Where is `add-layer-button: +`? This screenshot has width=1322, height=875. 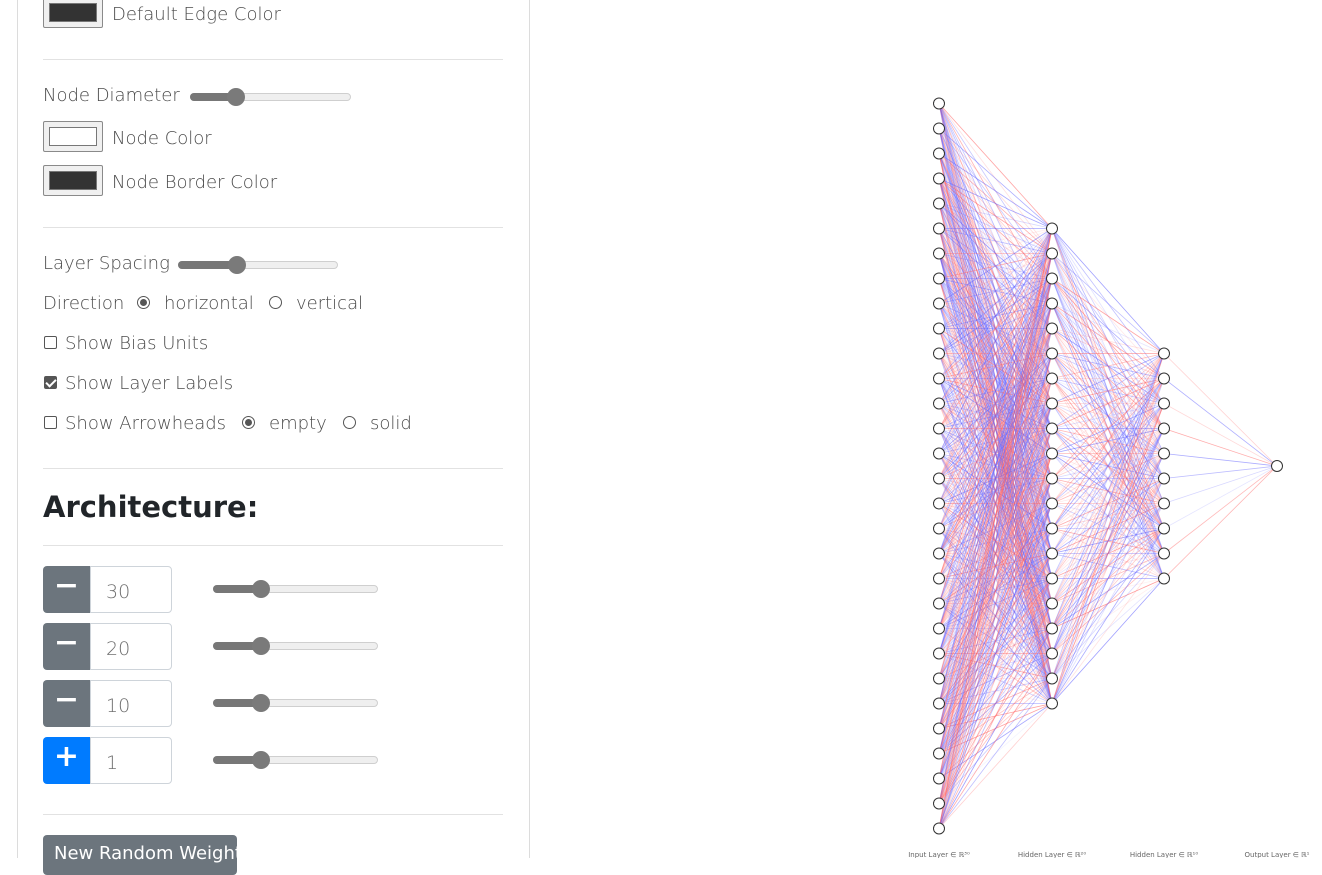
add-layer-button: + is located at coordinates (66, 760).